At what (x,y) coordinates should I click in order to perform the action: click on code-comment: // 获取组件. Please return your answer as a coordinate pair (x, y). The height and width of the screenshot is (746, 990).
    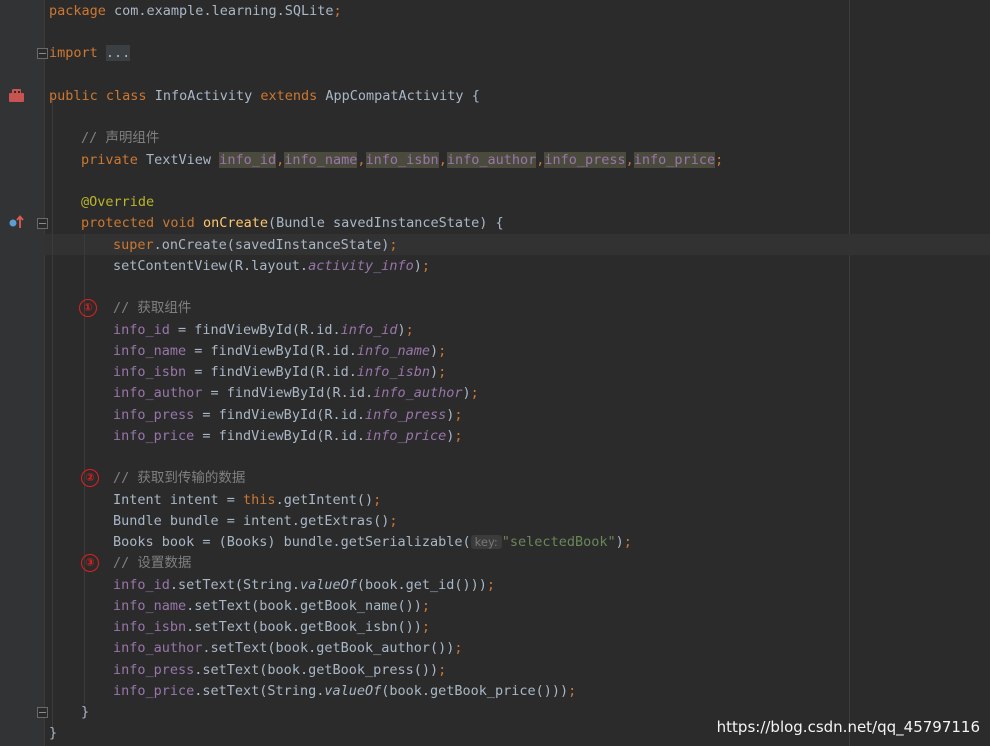
    Looking at the image, I should click on (152, 308).